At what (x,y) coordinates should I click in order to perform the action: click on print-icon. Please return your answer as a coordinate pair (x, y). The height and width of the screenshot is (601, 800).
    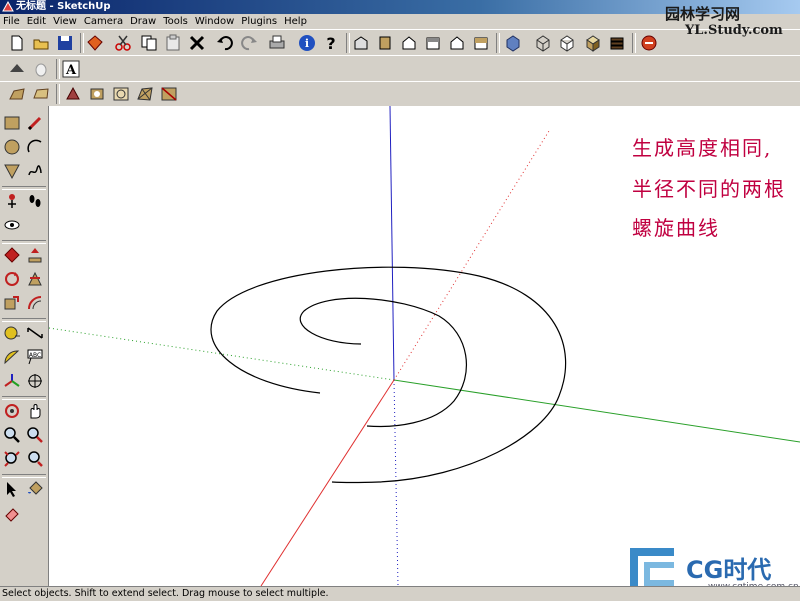
    Looking at the image, I should click on (277, 43).